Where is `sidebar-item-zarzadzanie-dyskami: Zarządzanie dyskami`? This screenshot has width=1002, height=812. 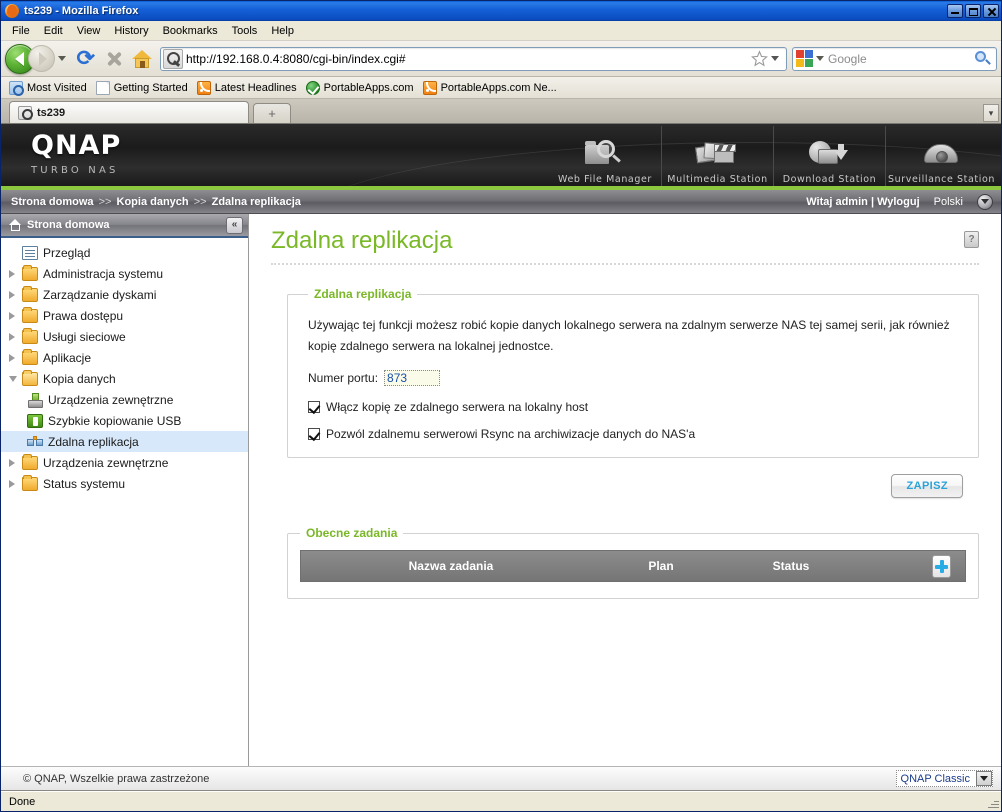 sidebar-item-zarzadzanie-dyskami: Zarządzanie dyskami is located at coordinates (124, 294).